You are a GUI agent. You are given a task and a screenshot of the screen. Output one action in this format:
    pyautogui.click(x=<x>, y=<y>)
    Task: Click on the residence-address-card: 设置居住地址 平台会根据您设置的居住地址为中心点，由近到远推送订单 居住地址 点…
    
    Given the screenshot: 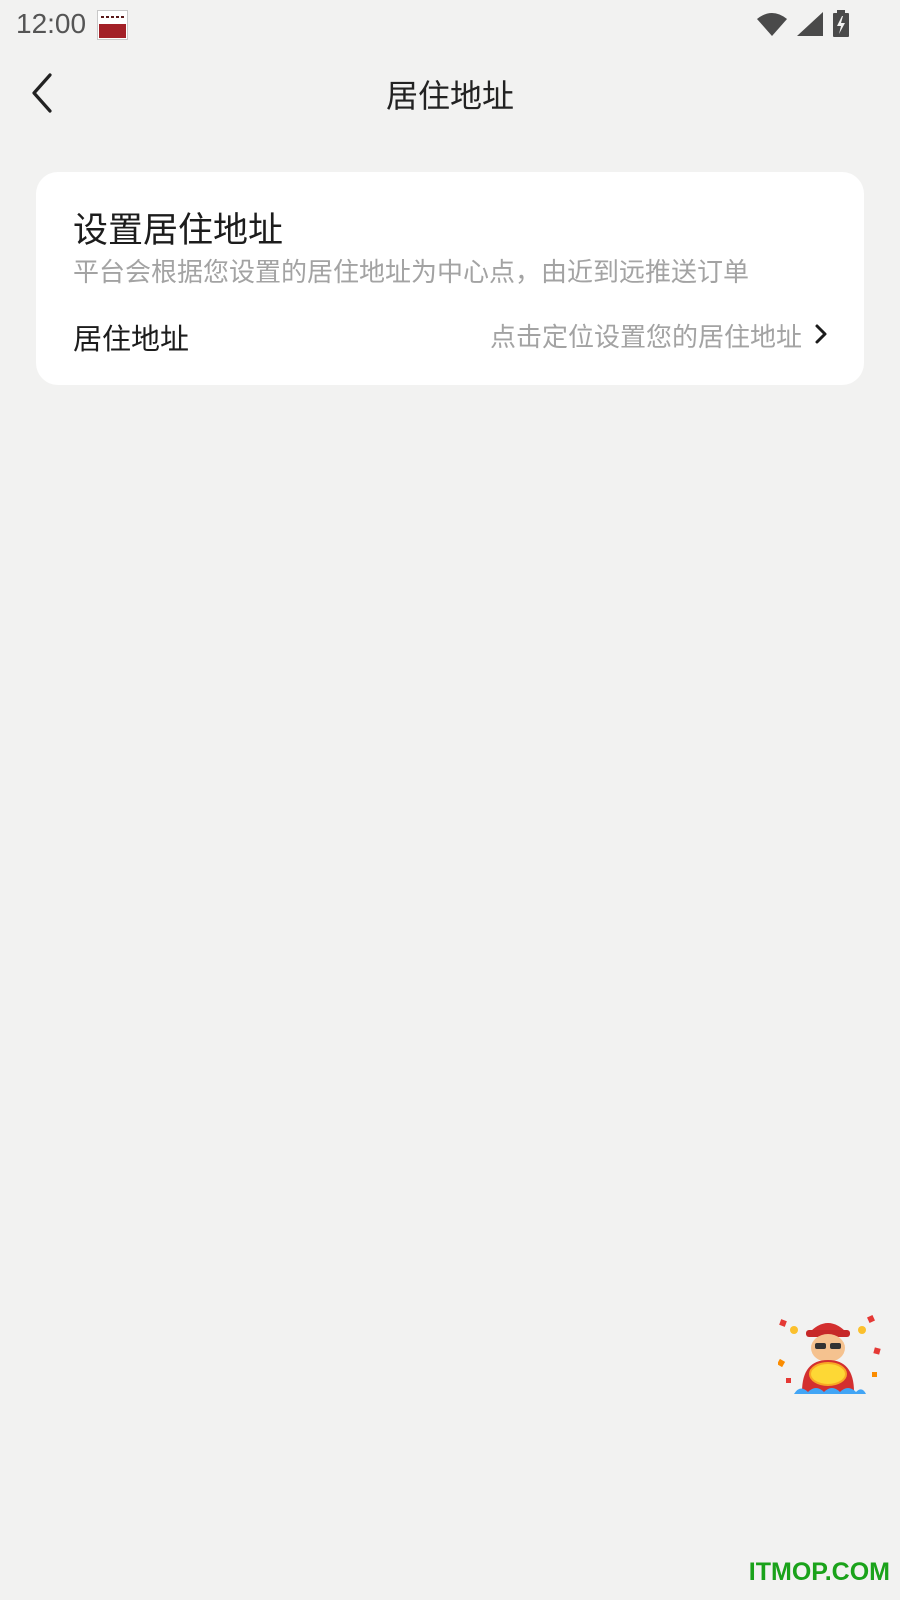 What is the action you would take?
    pyautogui.click(x=450, y=278)
    